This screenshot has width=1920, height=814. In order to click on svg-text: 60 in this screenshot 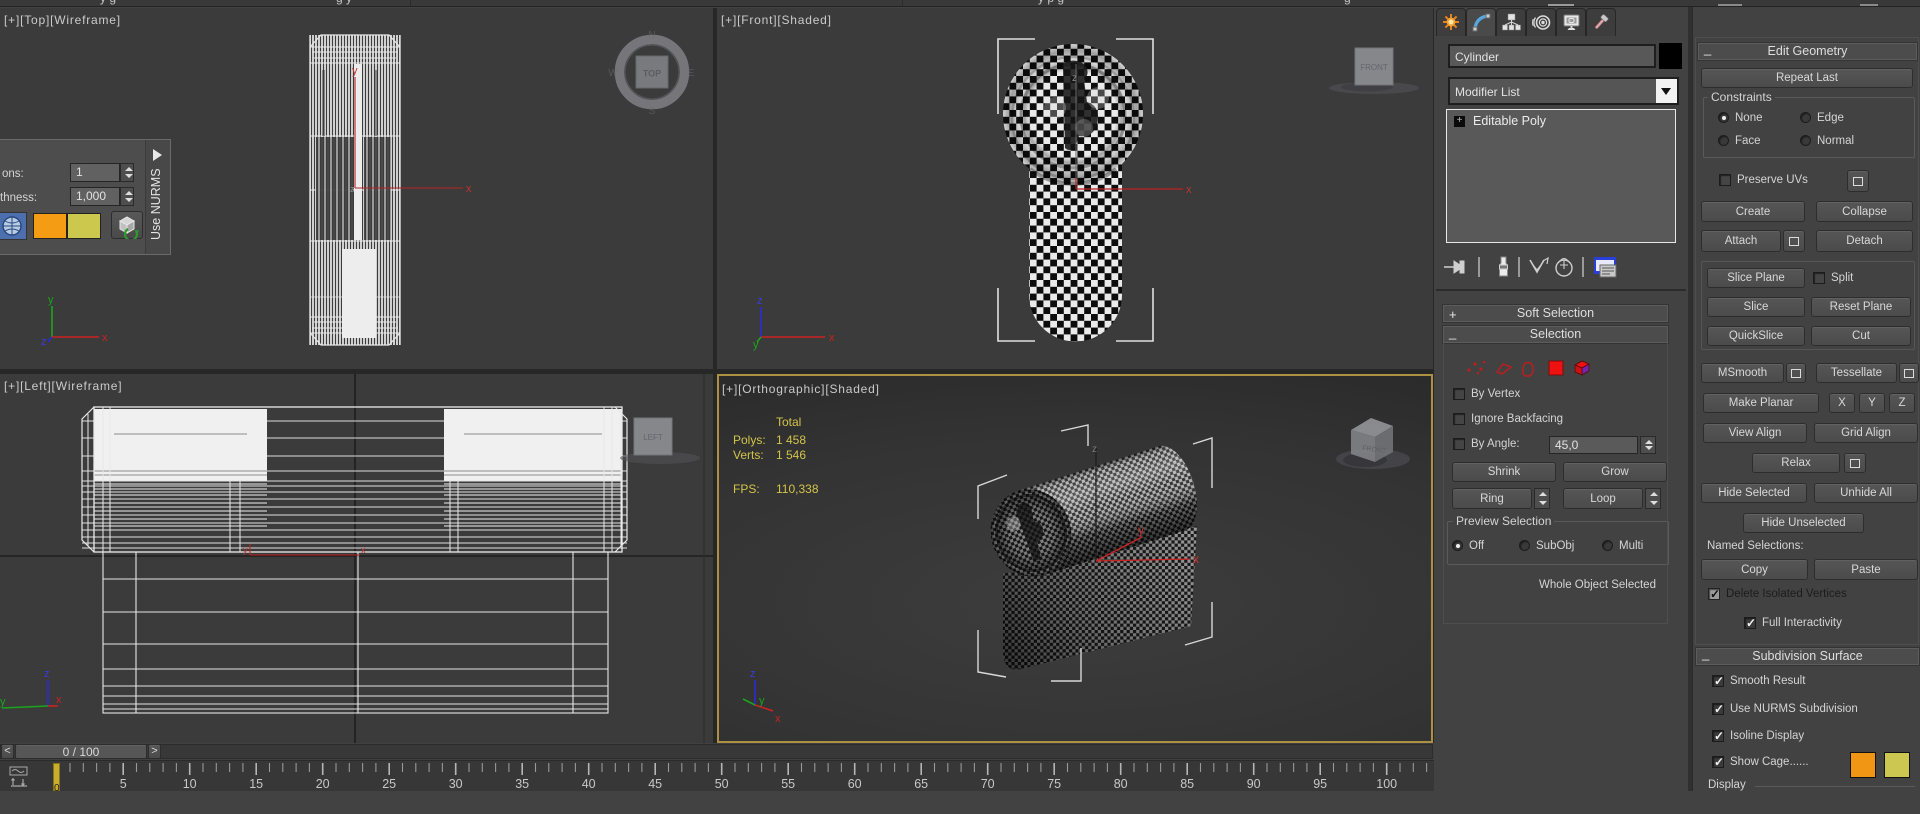, I will do `click(855, 784)`.